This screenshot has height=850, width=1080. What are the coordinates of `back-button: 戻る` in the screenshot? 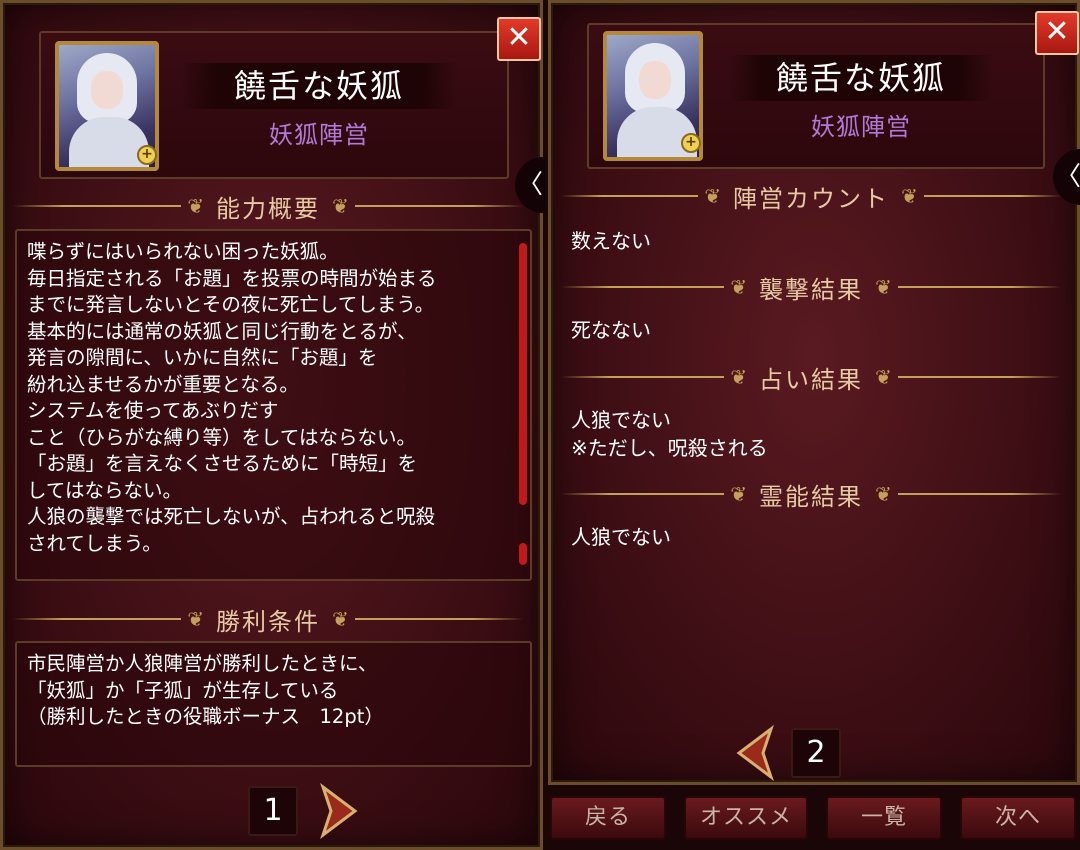 It's located at (608, 818).